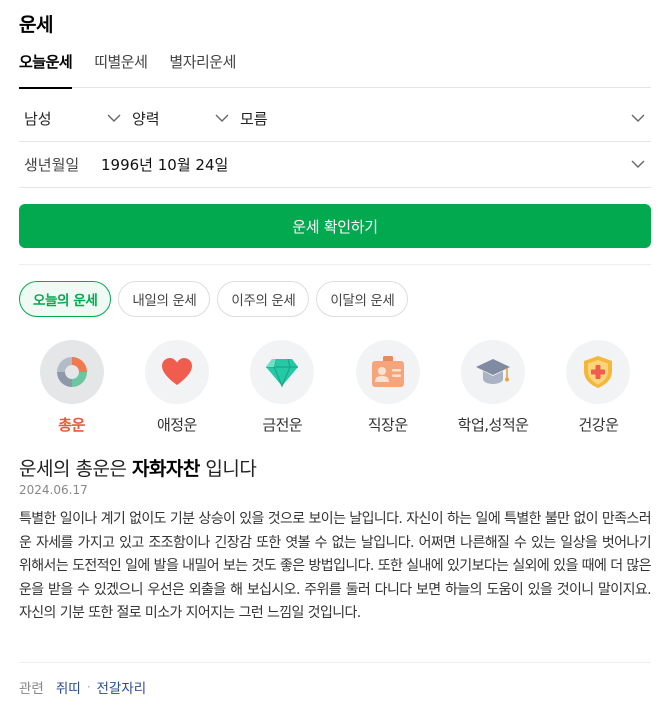 This screenshot has height=710, width=669. I want to click on fortune-tabs: 오늘운세 띠별운세 별자리운세, so click(335, 69).